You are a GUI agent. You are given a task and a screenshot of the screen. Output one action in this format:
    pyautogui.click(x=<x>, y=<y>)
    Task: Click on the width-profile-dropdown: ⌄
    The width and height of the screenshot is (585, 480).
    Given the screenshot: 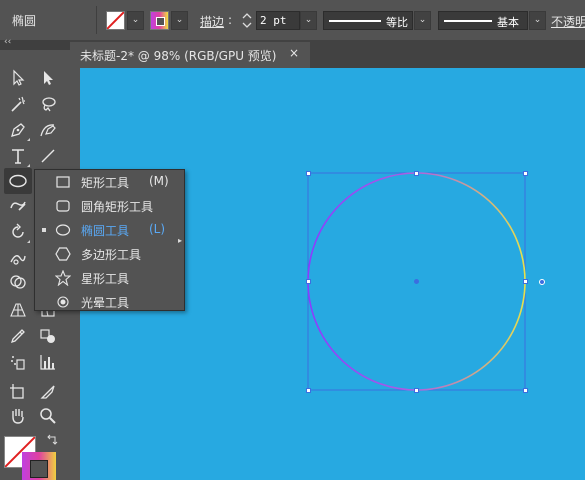 What is the action you would take?
    pyautogui.click(x=422, y=20)
    